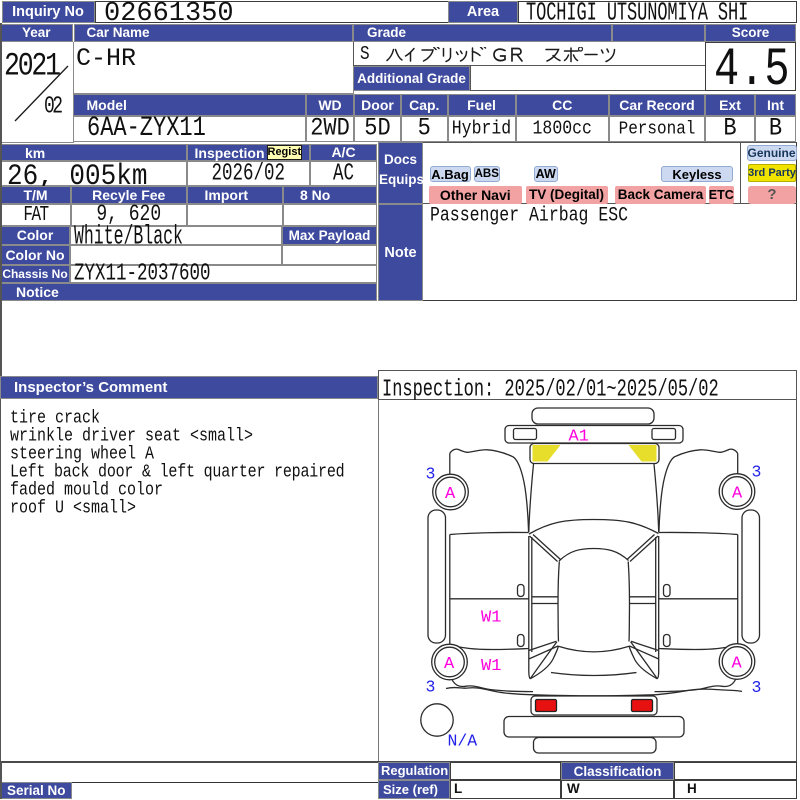  Describe the element at coordinates (463, 741) in the screenshot. I see `svg-text: N/A` at that location.